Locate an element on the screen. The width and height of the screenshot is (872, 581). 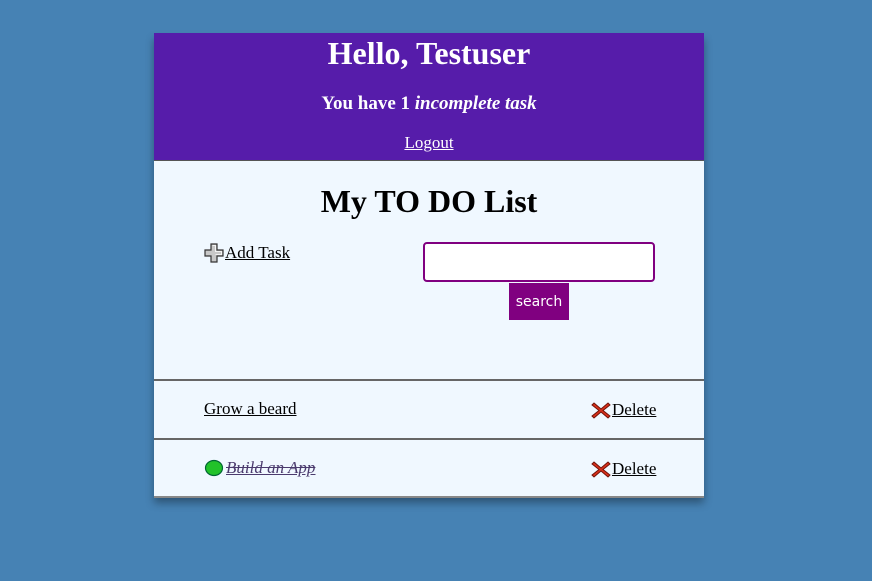
task-count-text: You have 1 incomplete task is located at coordinates (429, 104).